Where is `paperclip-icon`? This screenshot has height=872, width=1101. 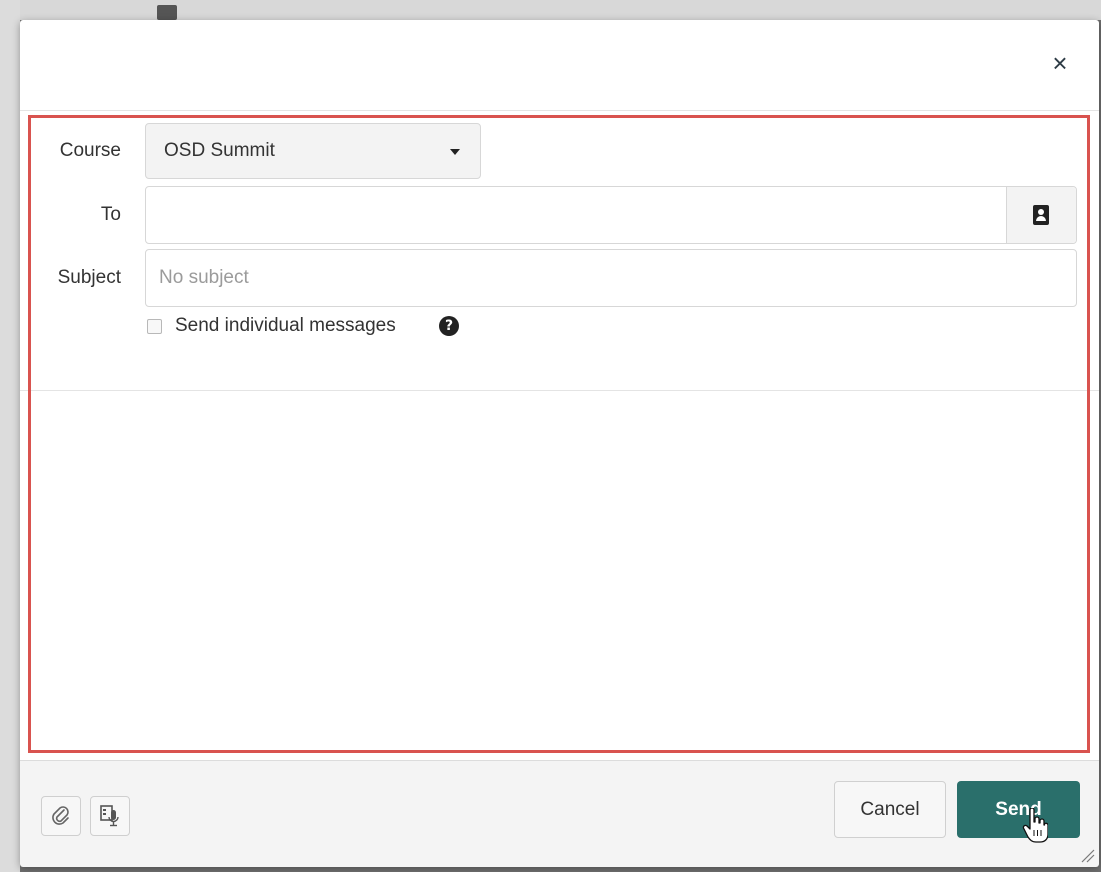 paperclip-icon is located at coordinates (60, 815).